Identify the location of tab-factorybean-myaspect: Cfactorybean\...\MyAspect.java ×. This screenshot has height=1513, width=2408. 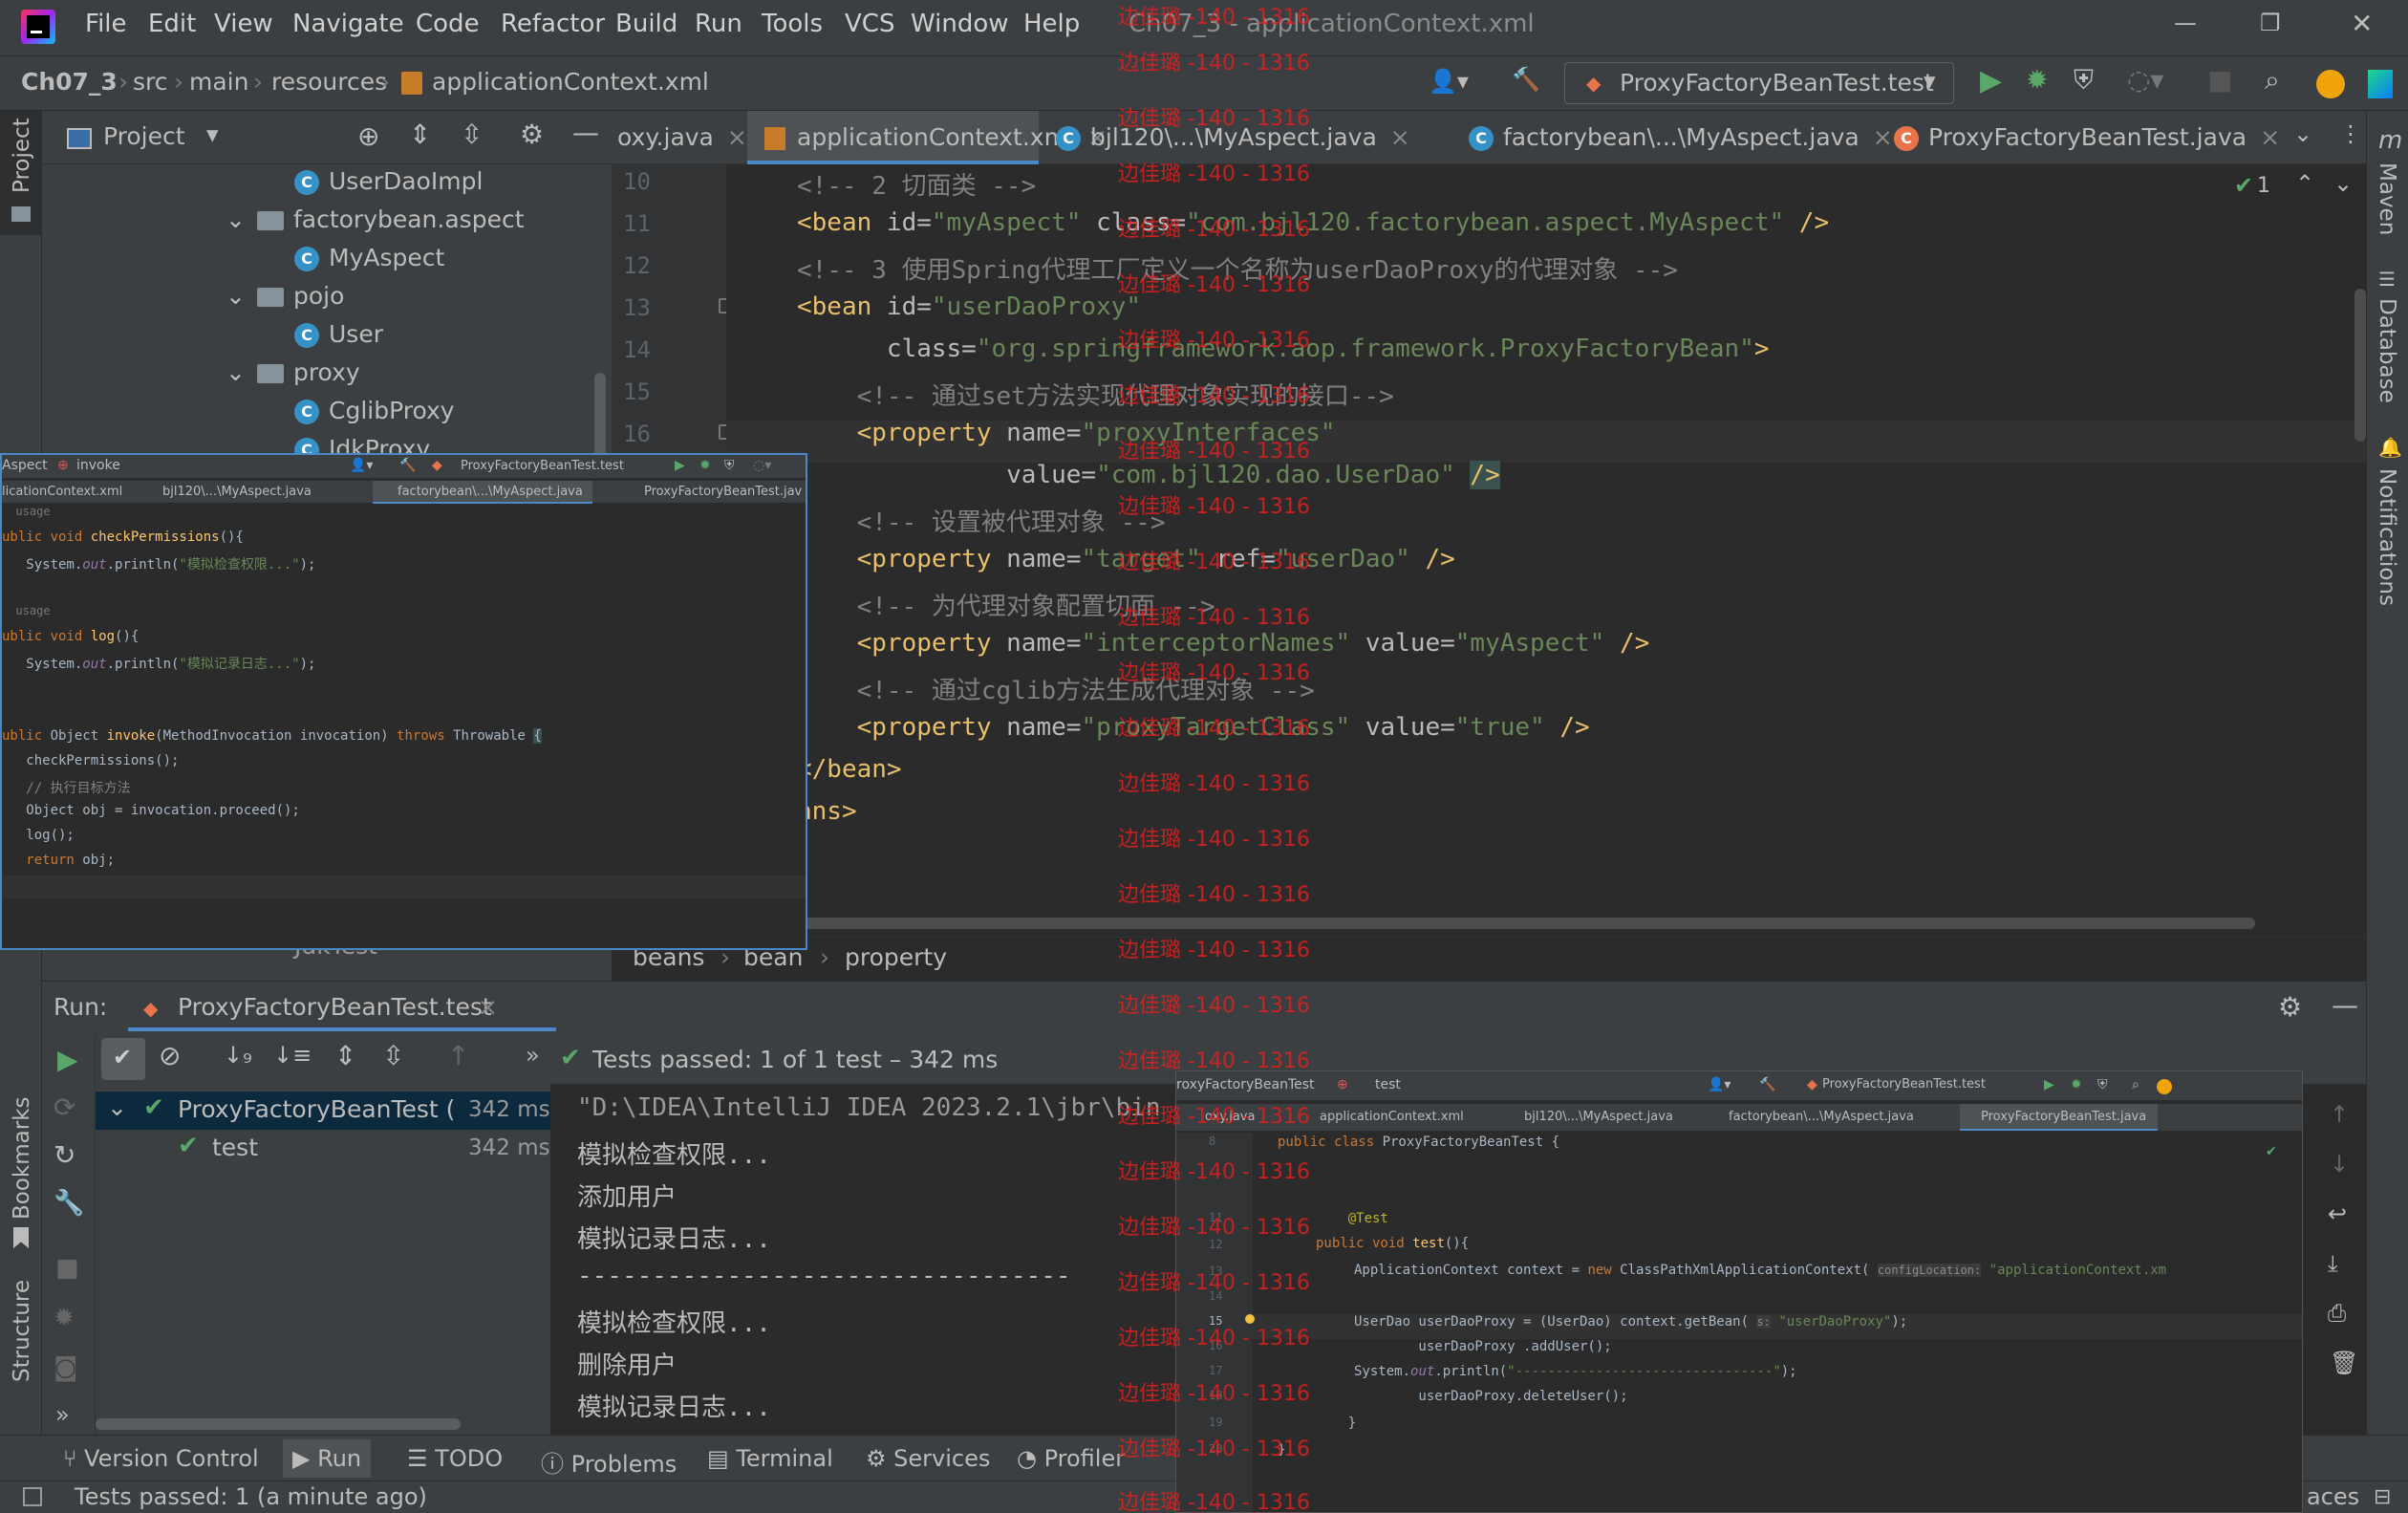
(1681, 138).